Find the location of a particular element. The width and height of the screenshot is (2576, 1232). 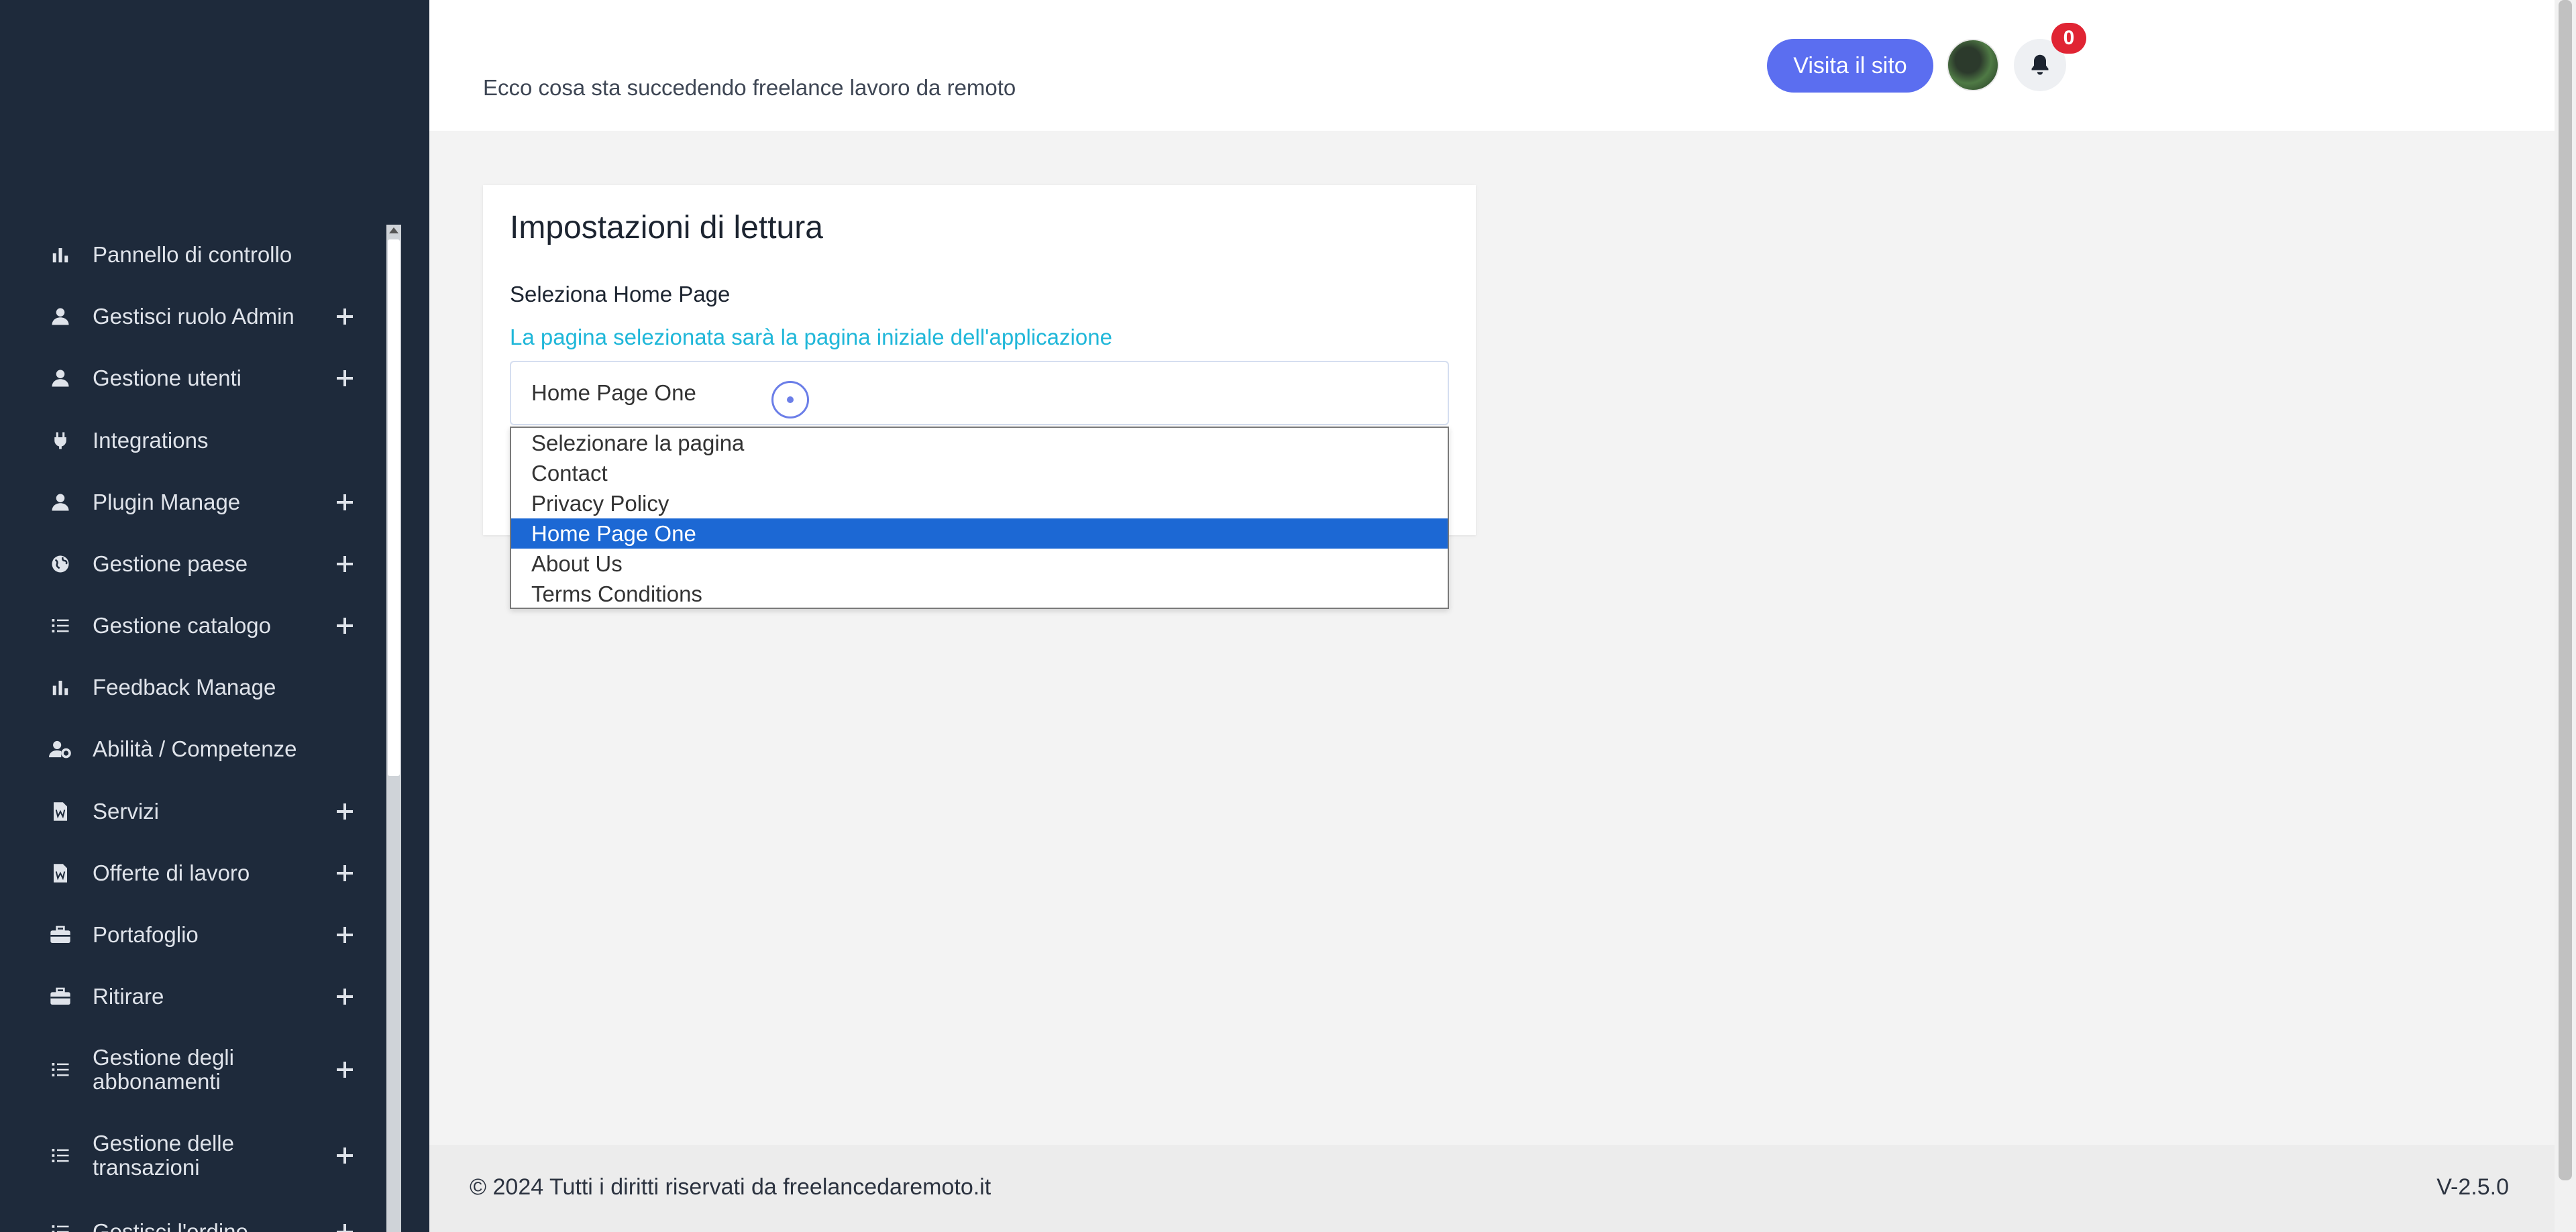

sidebar-item-label: Gestisci ruolo Admin is located at coordinates (193, 316).